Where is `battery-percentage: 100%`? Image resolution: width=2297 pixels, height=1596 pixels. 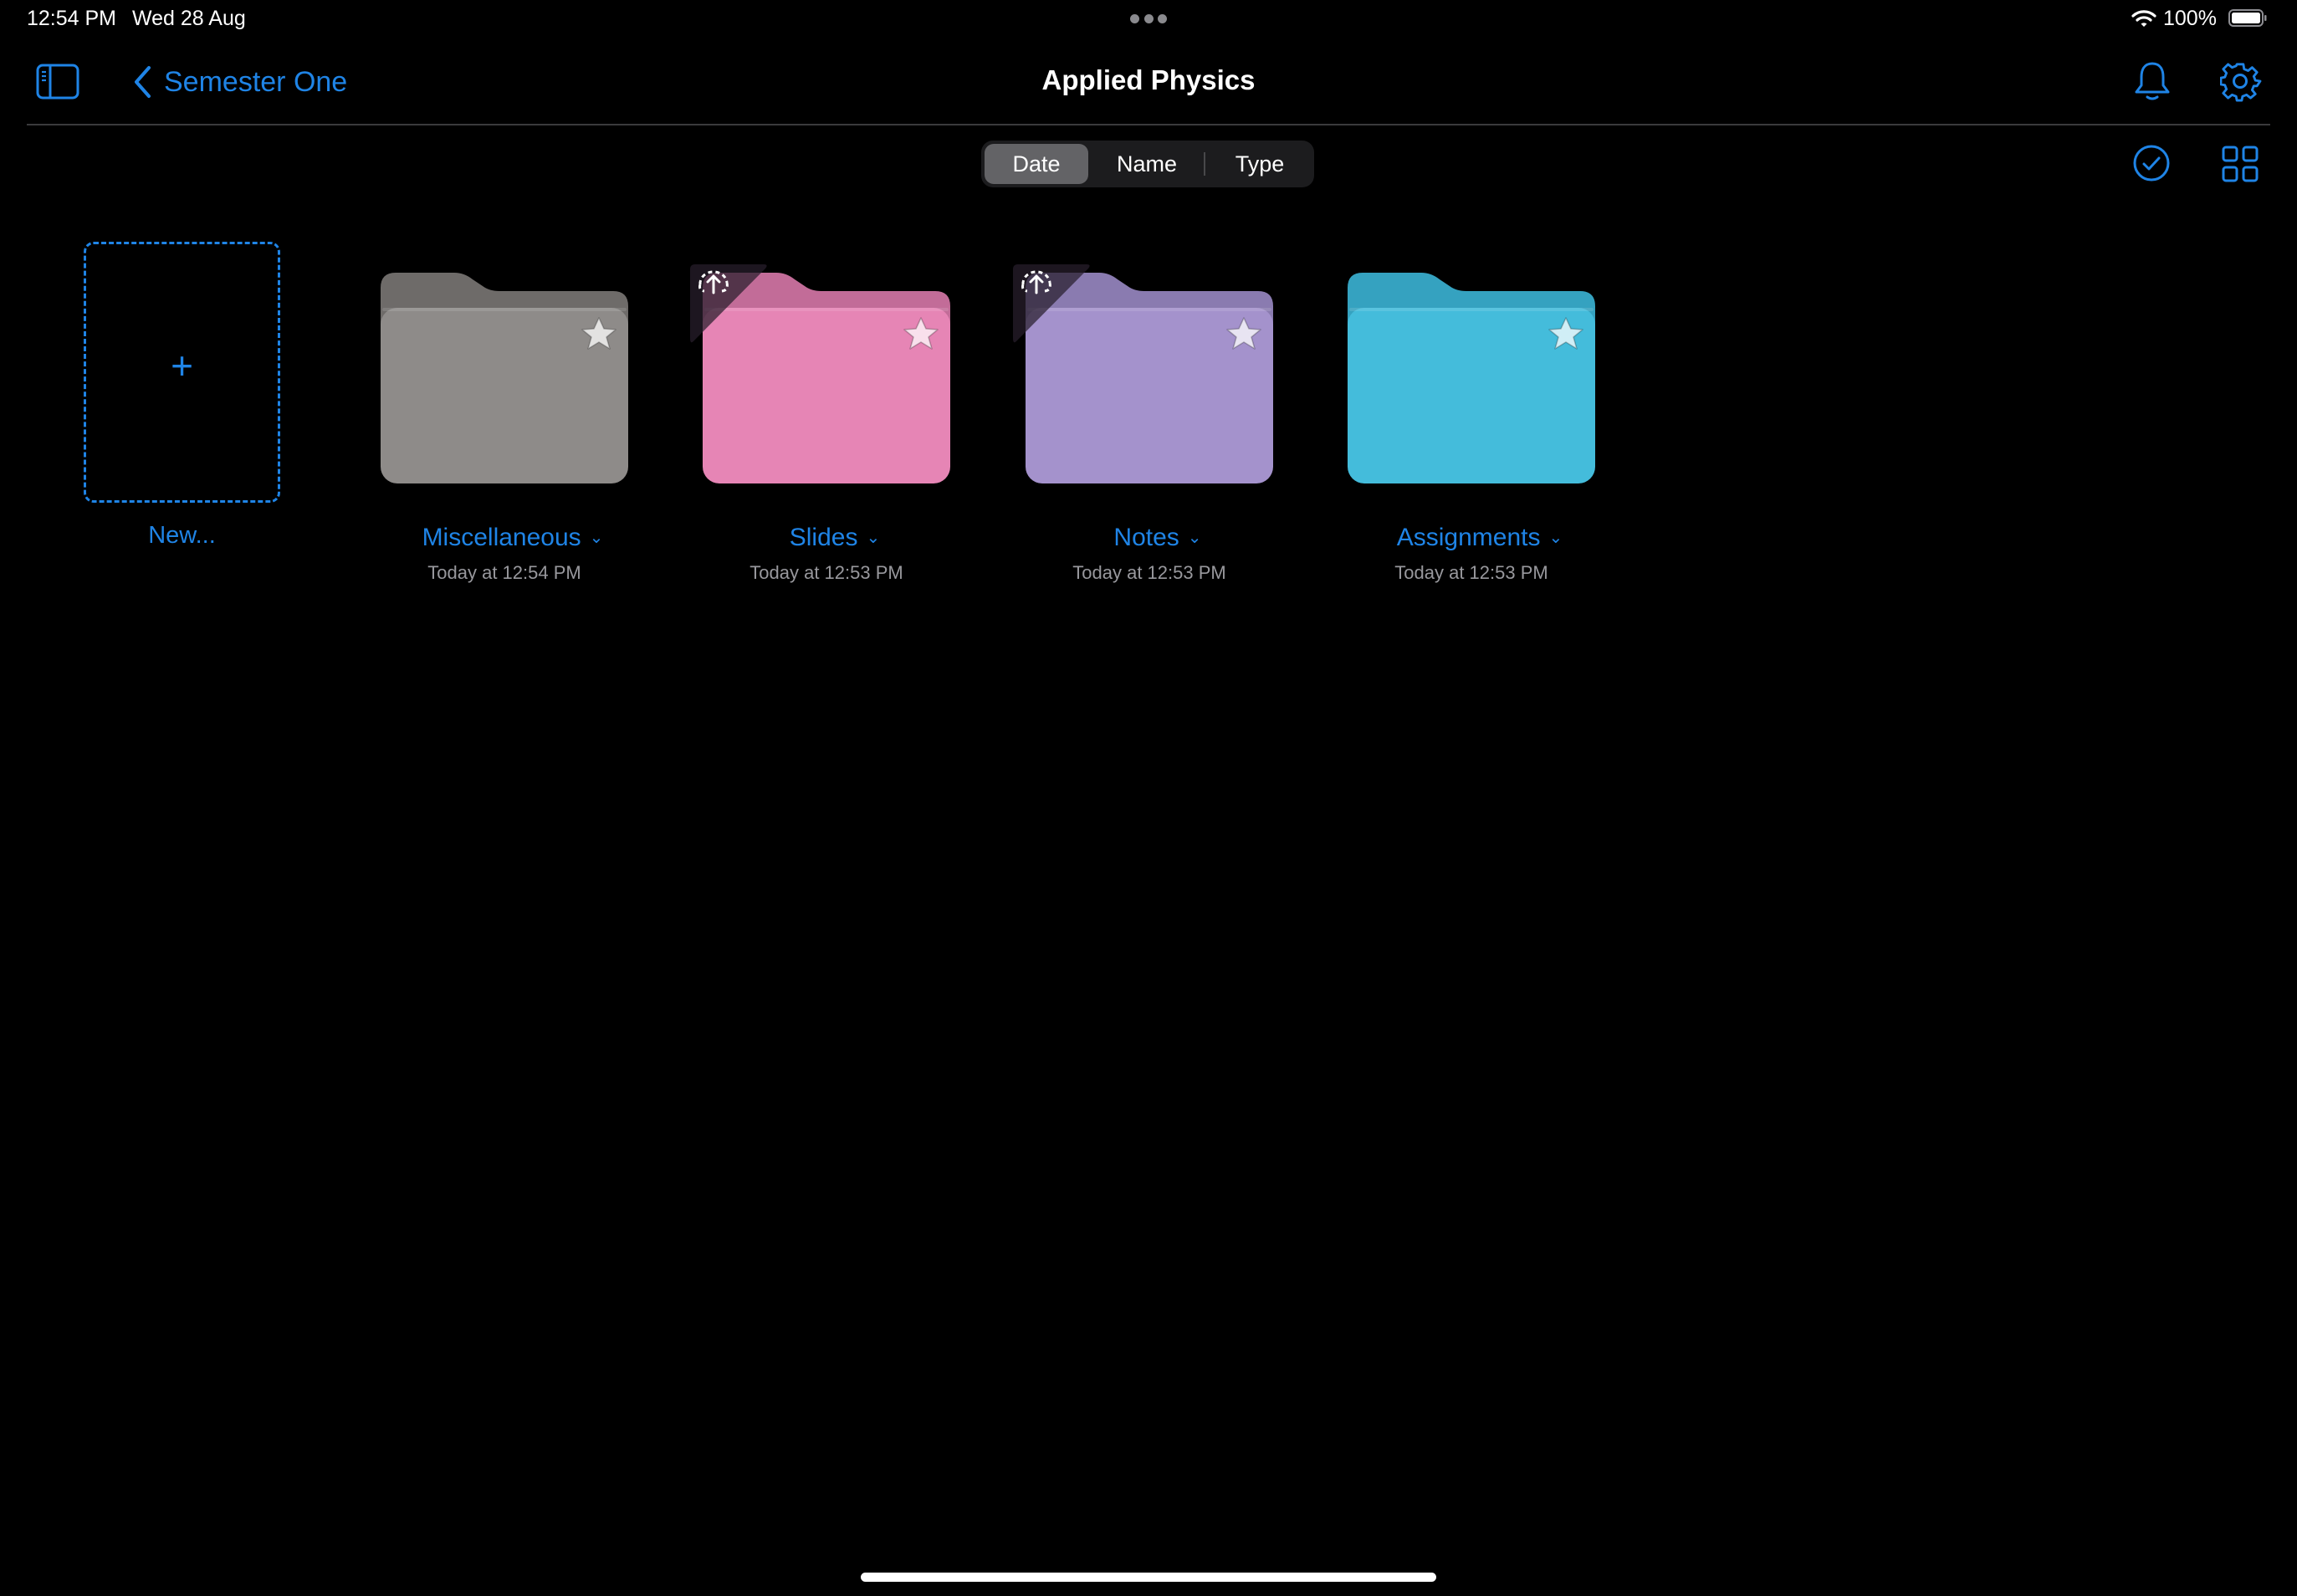
battery-percentage: 100% is located at coordinates (2190, 19).